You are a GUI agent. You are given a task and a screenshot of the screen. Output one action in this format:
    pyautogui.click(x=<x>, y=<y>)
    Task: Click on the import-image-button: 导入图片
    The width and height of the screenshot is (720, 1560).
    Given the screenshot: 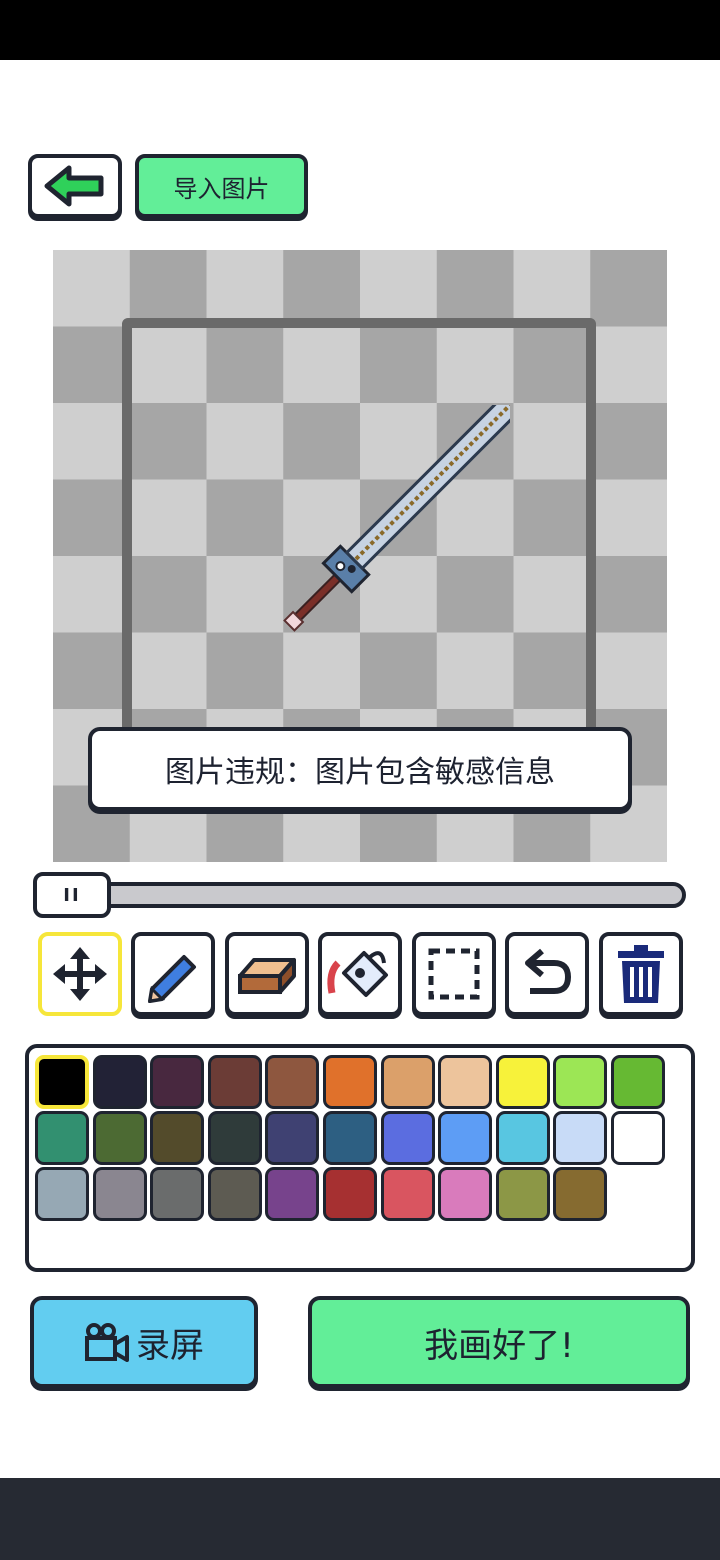 What is the action you would take?
    pyautogui.click(x=221, y=186)
    